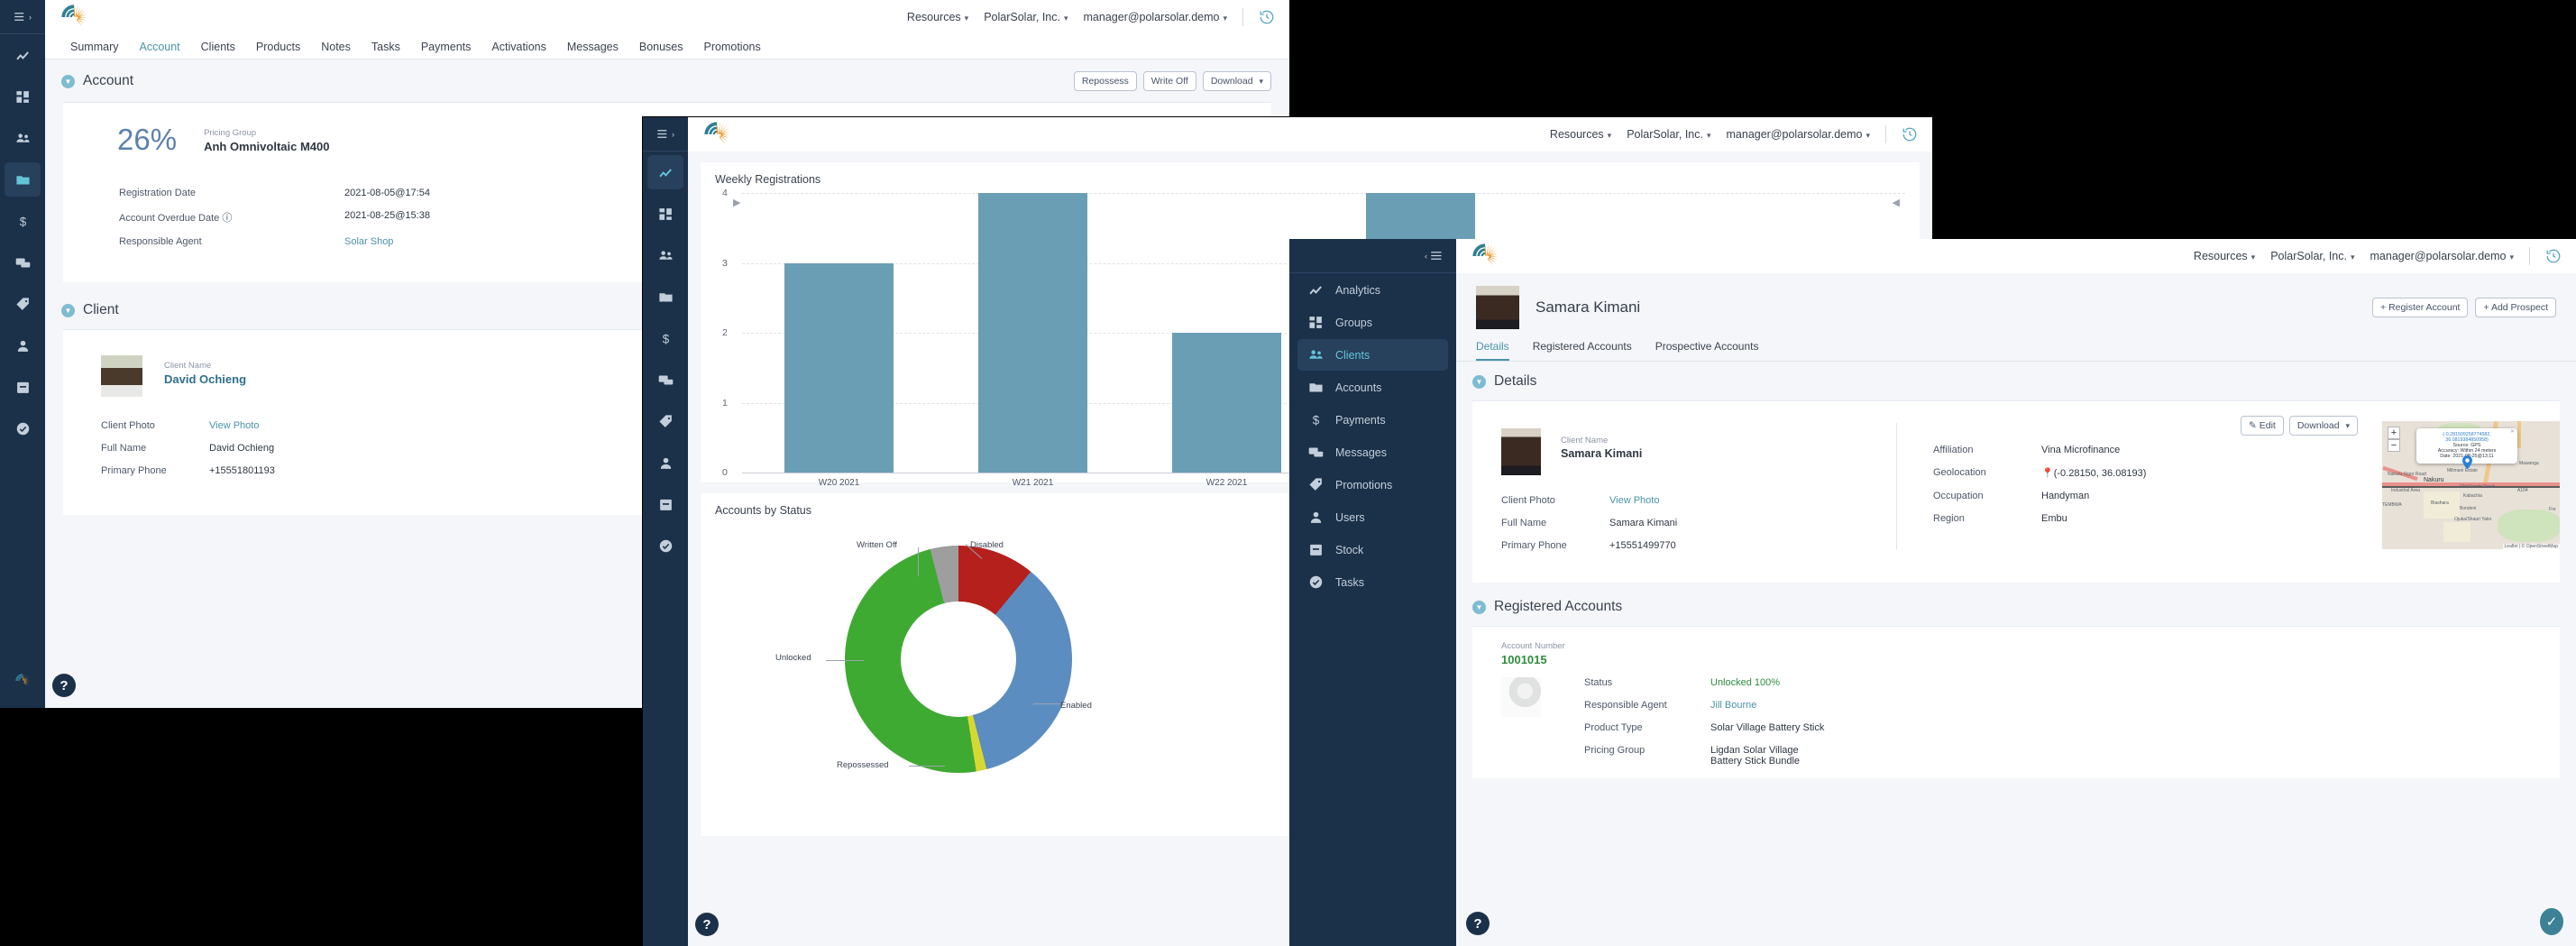  Describe the element at coordinates (863, 765) in the screenshot. I see `donut-label-repossessed: Repossessed` at that location.